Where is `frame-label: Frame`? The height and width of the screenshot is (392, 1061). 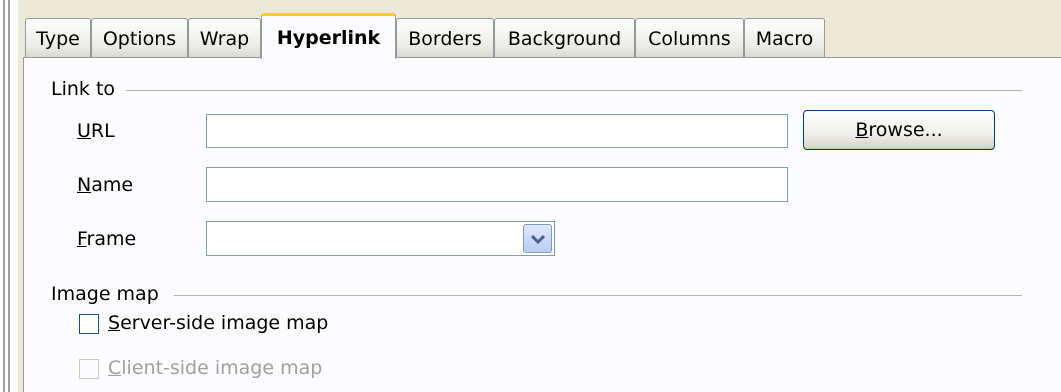 frame-label: Frame is located at coordinates (106, 239).